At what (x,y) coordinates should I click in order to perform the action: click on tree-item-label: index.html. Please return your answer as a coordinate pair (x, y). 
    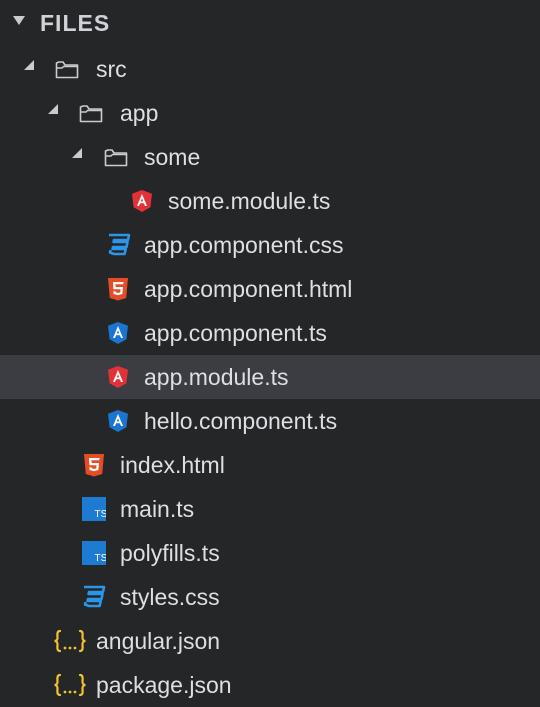
    Looking at the image, I should click on (172, 465).